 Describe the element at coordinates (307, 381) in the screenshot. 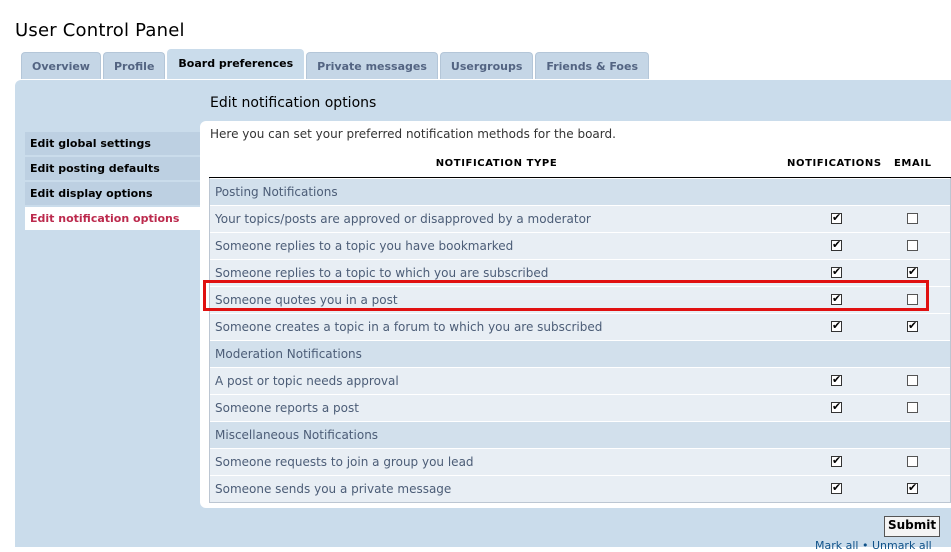

I see `row-label: A post or topic needs approval` at that location.